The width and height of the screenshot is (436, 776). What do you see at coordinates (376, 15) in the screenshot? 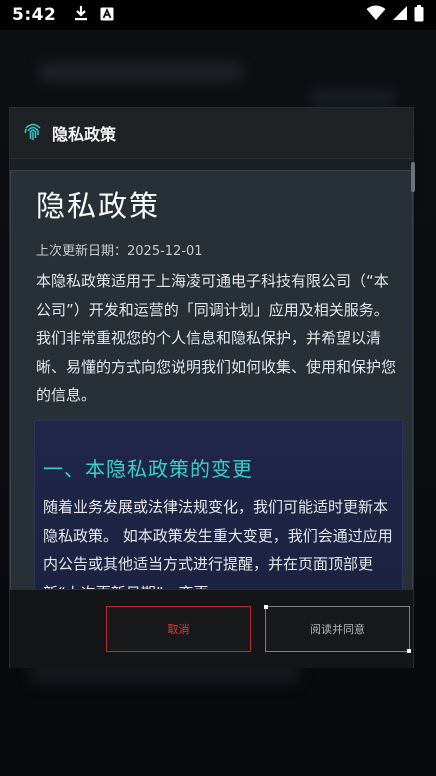
I see `wifi-icon` at bounding box center [376, 15].